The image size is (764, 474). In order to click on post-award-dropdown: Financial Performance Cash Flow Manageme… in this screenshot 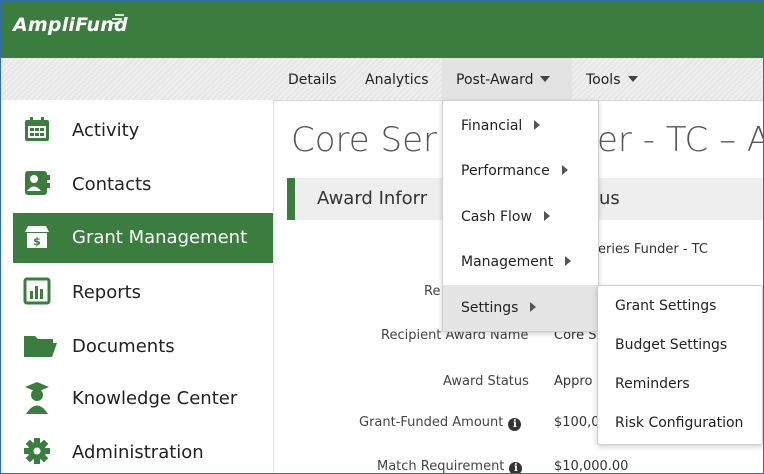, I will do `click(520, 216)`.